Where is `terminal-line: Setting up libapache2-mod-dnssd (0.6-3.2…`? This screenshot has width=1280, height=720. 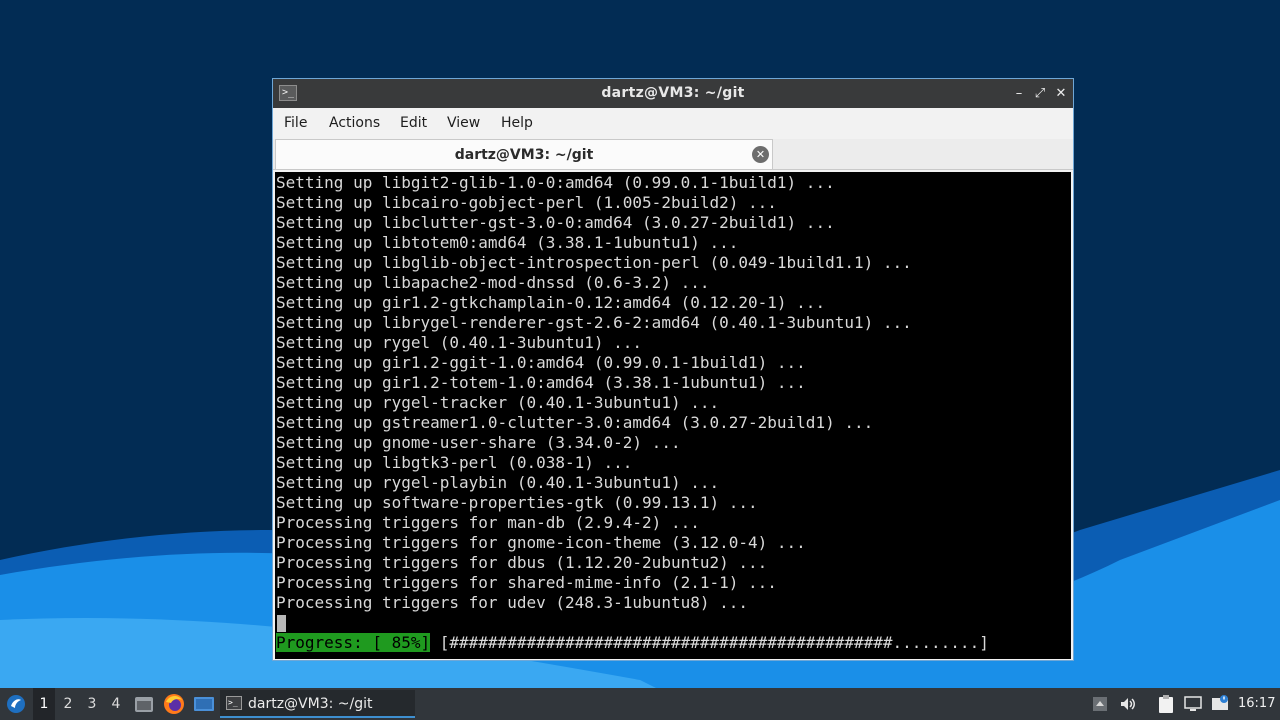 terminal-line: Setting up libapache2-mod-dnssd (0.6-3.2… is located at coordinates (493, 282).